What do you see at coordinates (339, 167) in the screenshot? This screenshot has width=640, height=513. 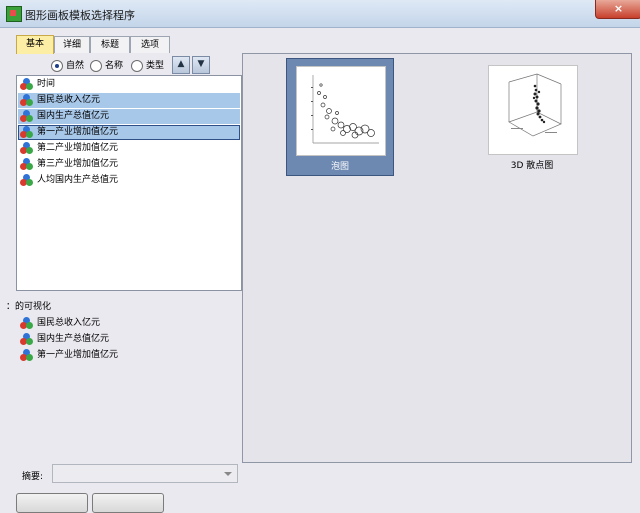 I see `chart-label: 泡图` at bounding box center [339, 167].